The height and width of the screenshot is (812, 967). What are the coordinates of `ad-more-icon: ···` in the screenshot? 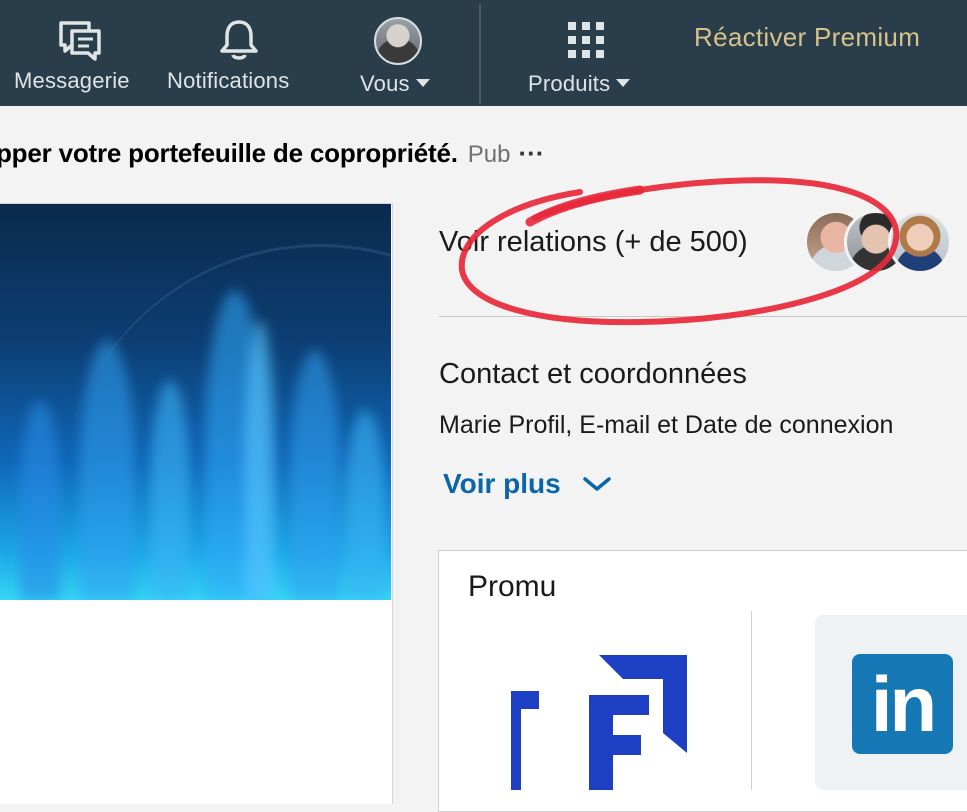 It's located at (531, 153).